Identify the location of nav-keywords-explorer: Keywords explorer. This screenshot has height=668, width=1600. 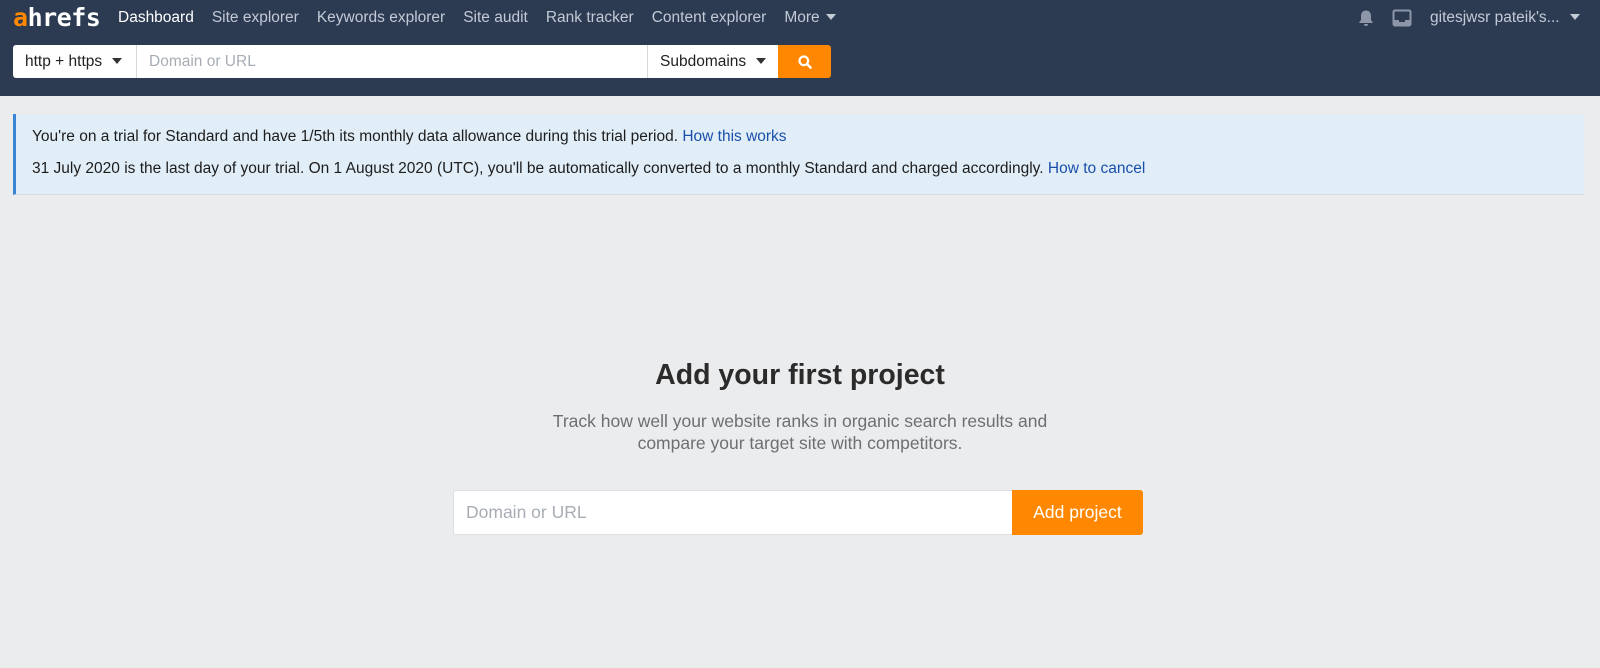
(381, 18).